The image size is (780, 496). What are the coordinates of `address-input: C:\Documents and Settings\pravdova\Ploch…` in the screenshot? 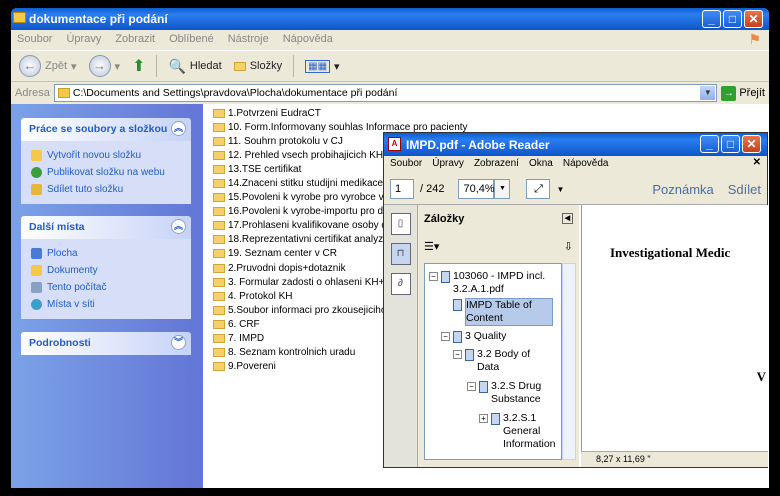 It's located at (385, 93).